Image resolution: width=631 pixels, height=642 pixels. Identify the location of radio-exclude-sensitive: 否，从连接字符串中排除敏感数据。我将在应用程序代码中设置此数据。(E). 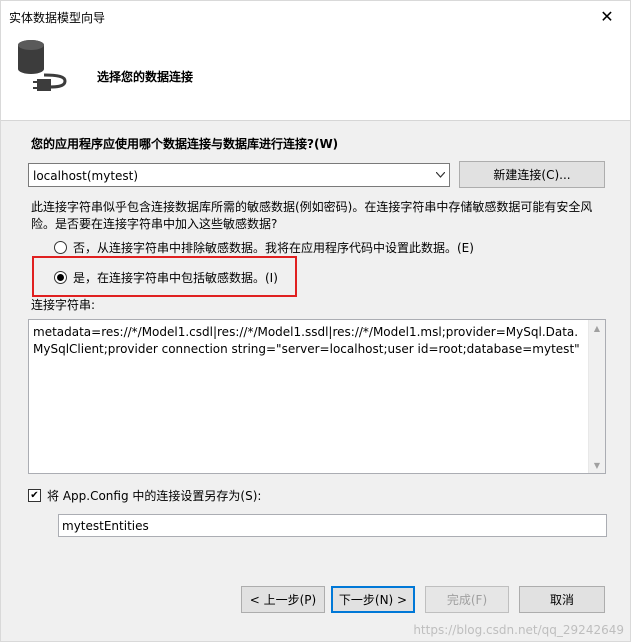
(264, 247).